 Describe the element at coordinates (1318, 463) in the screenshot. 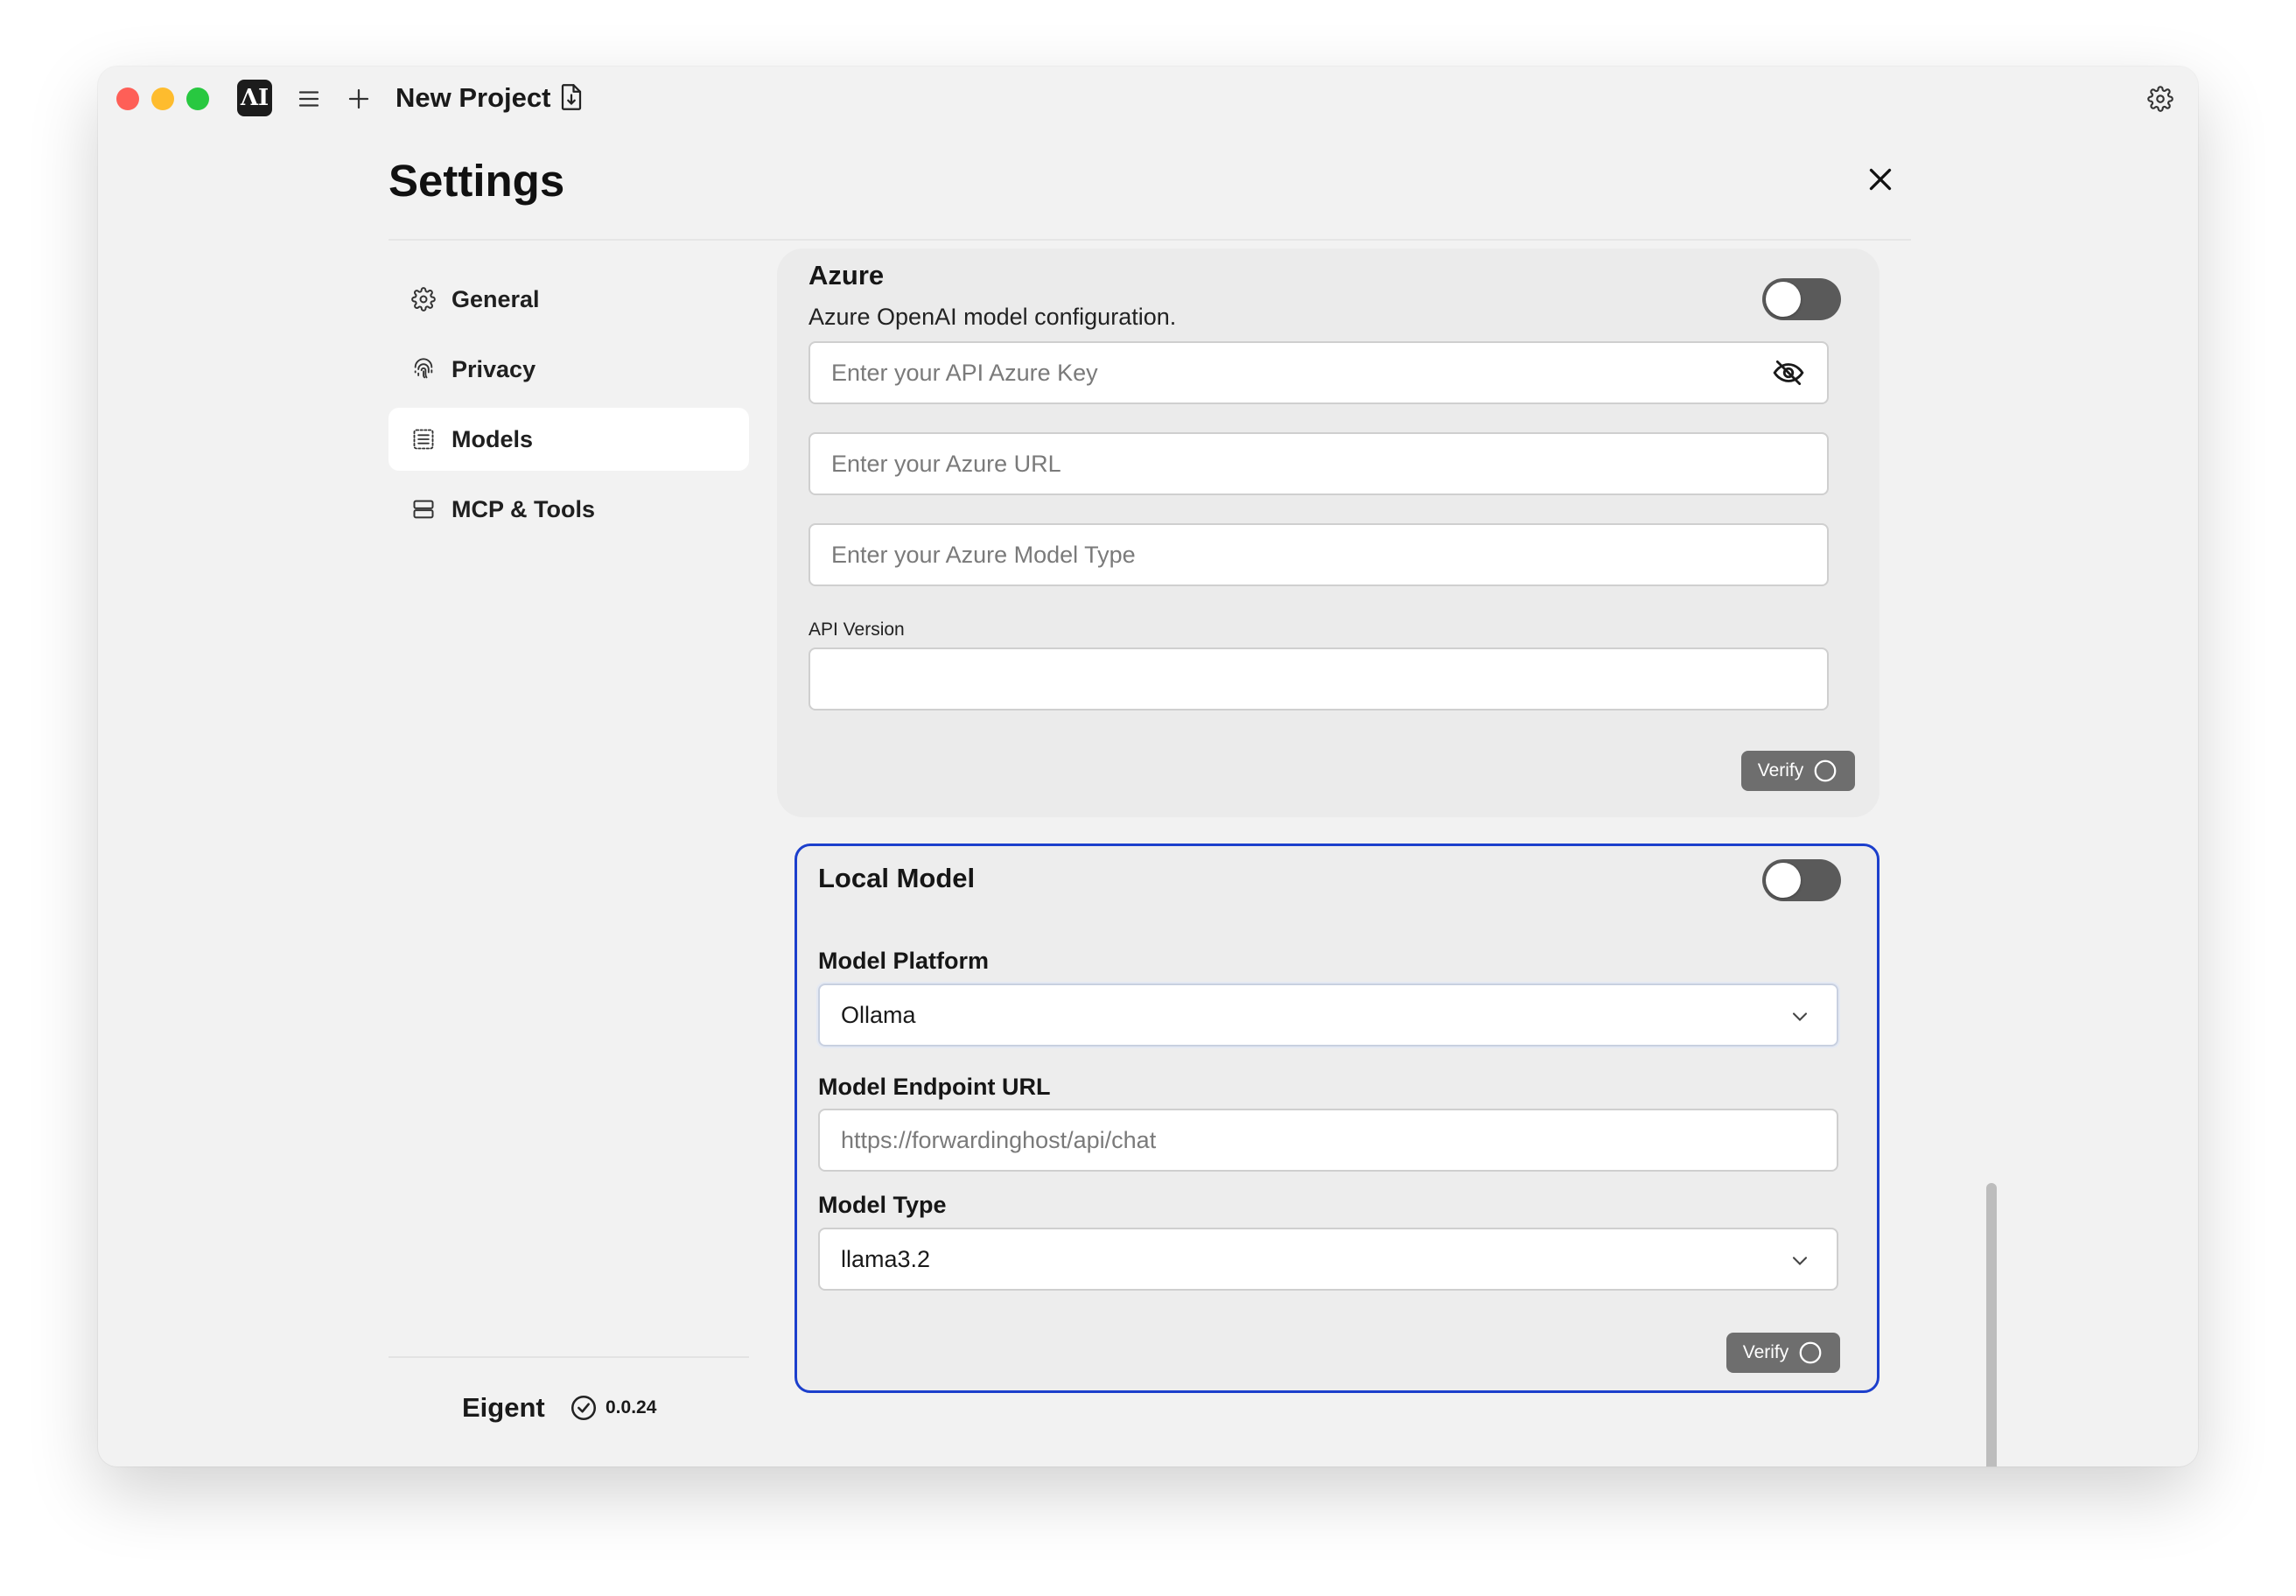

I see `azure-url-input` at that location.